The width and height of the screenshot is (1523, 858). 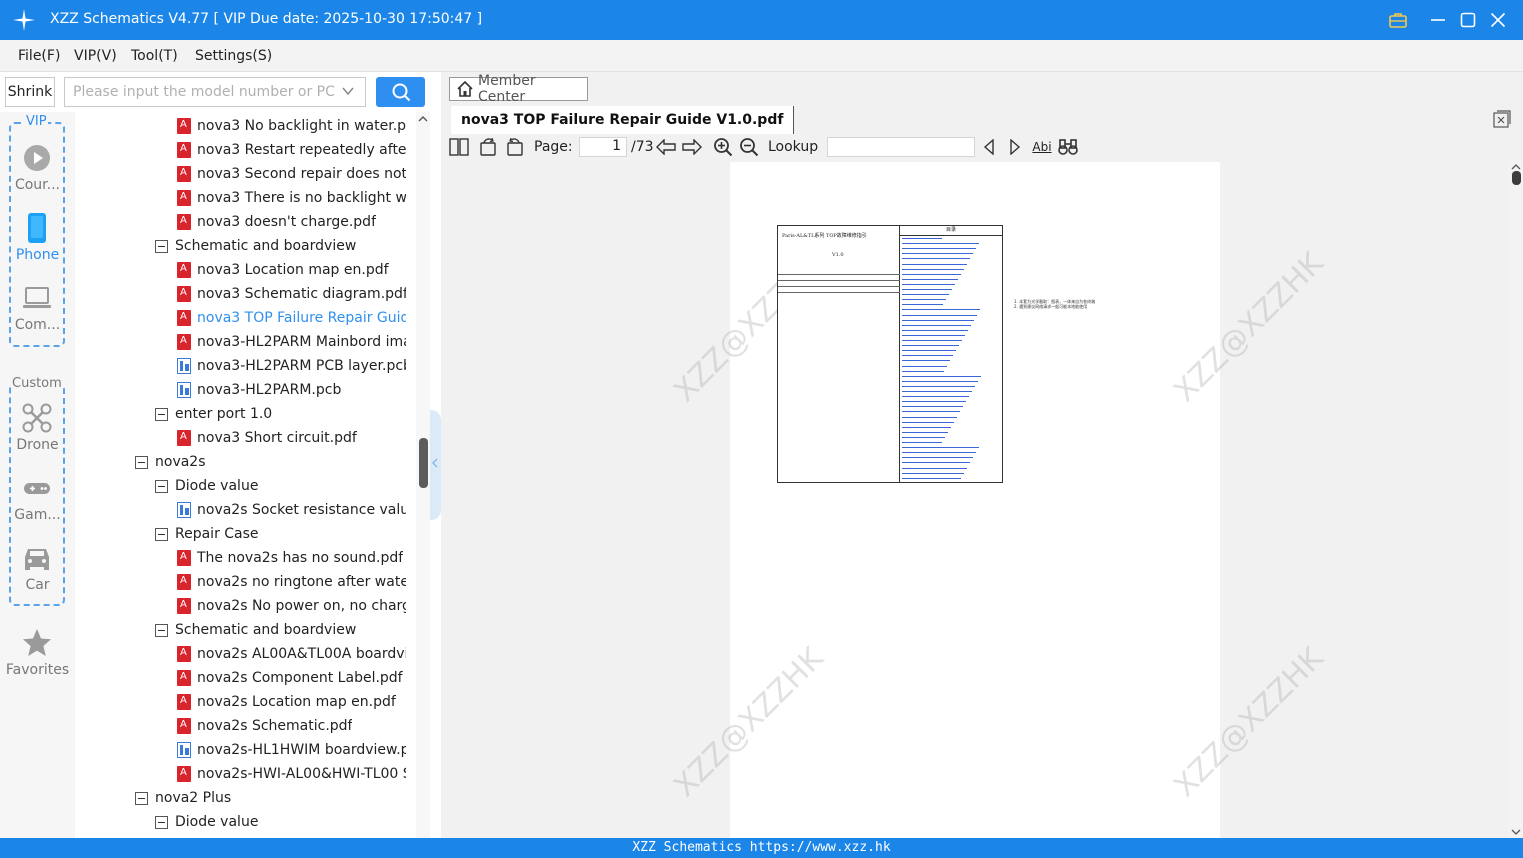 What do you see at coordinates (291, 270) in the screenshot?
I see `tree-file: nova3 Location map en.pdf` at bounding box center [291, 270].